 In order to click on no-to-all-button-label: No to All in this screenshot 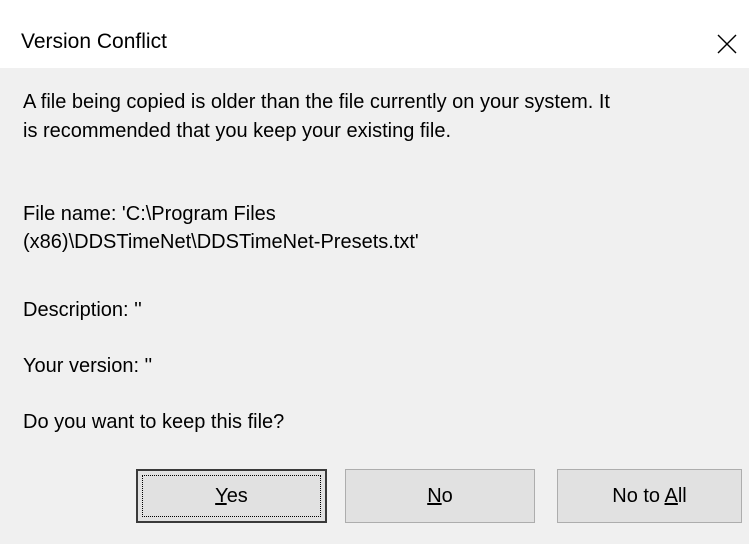, I will do `click(649, 495)`.